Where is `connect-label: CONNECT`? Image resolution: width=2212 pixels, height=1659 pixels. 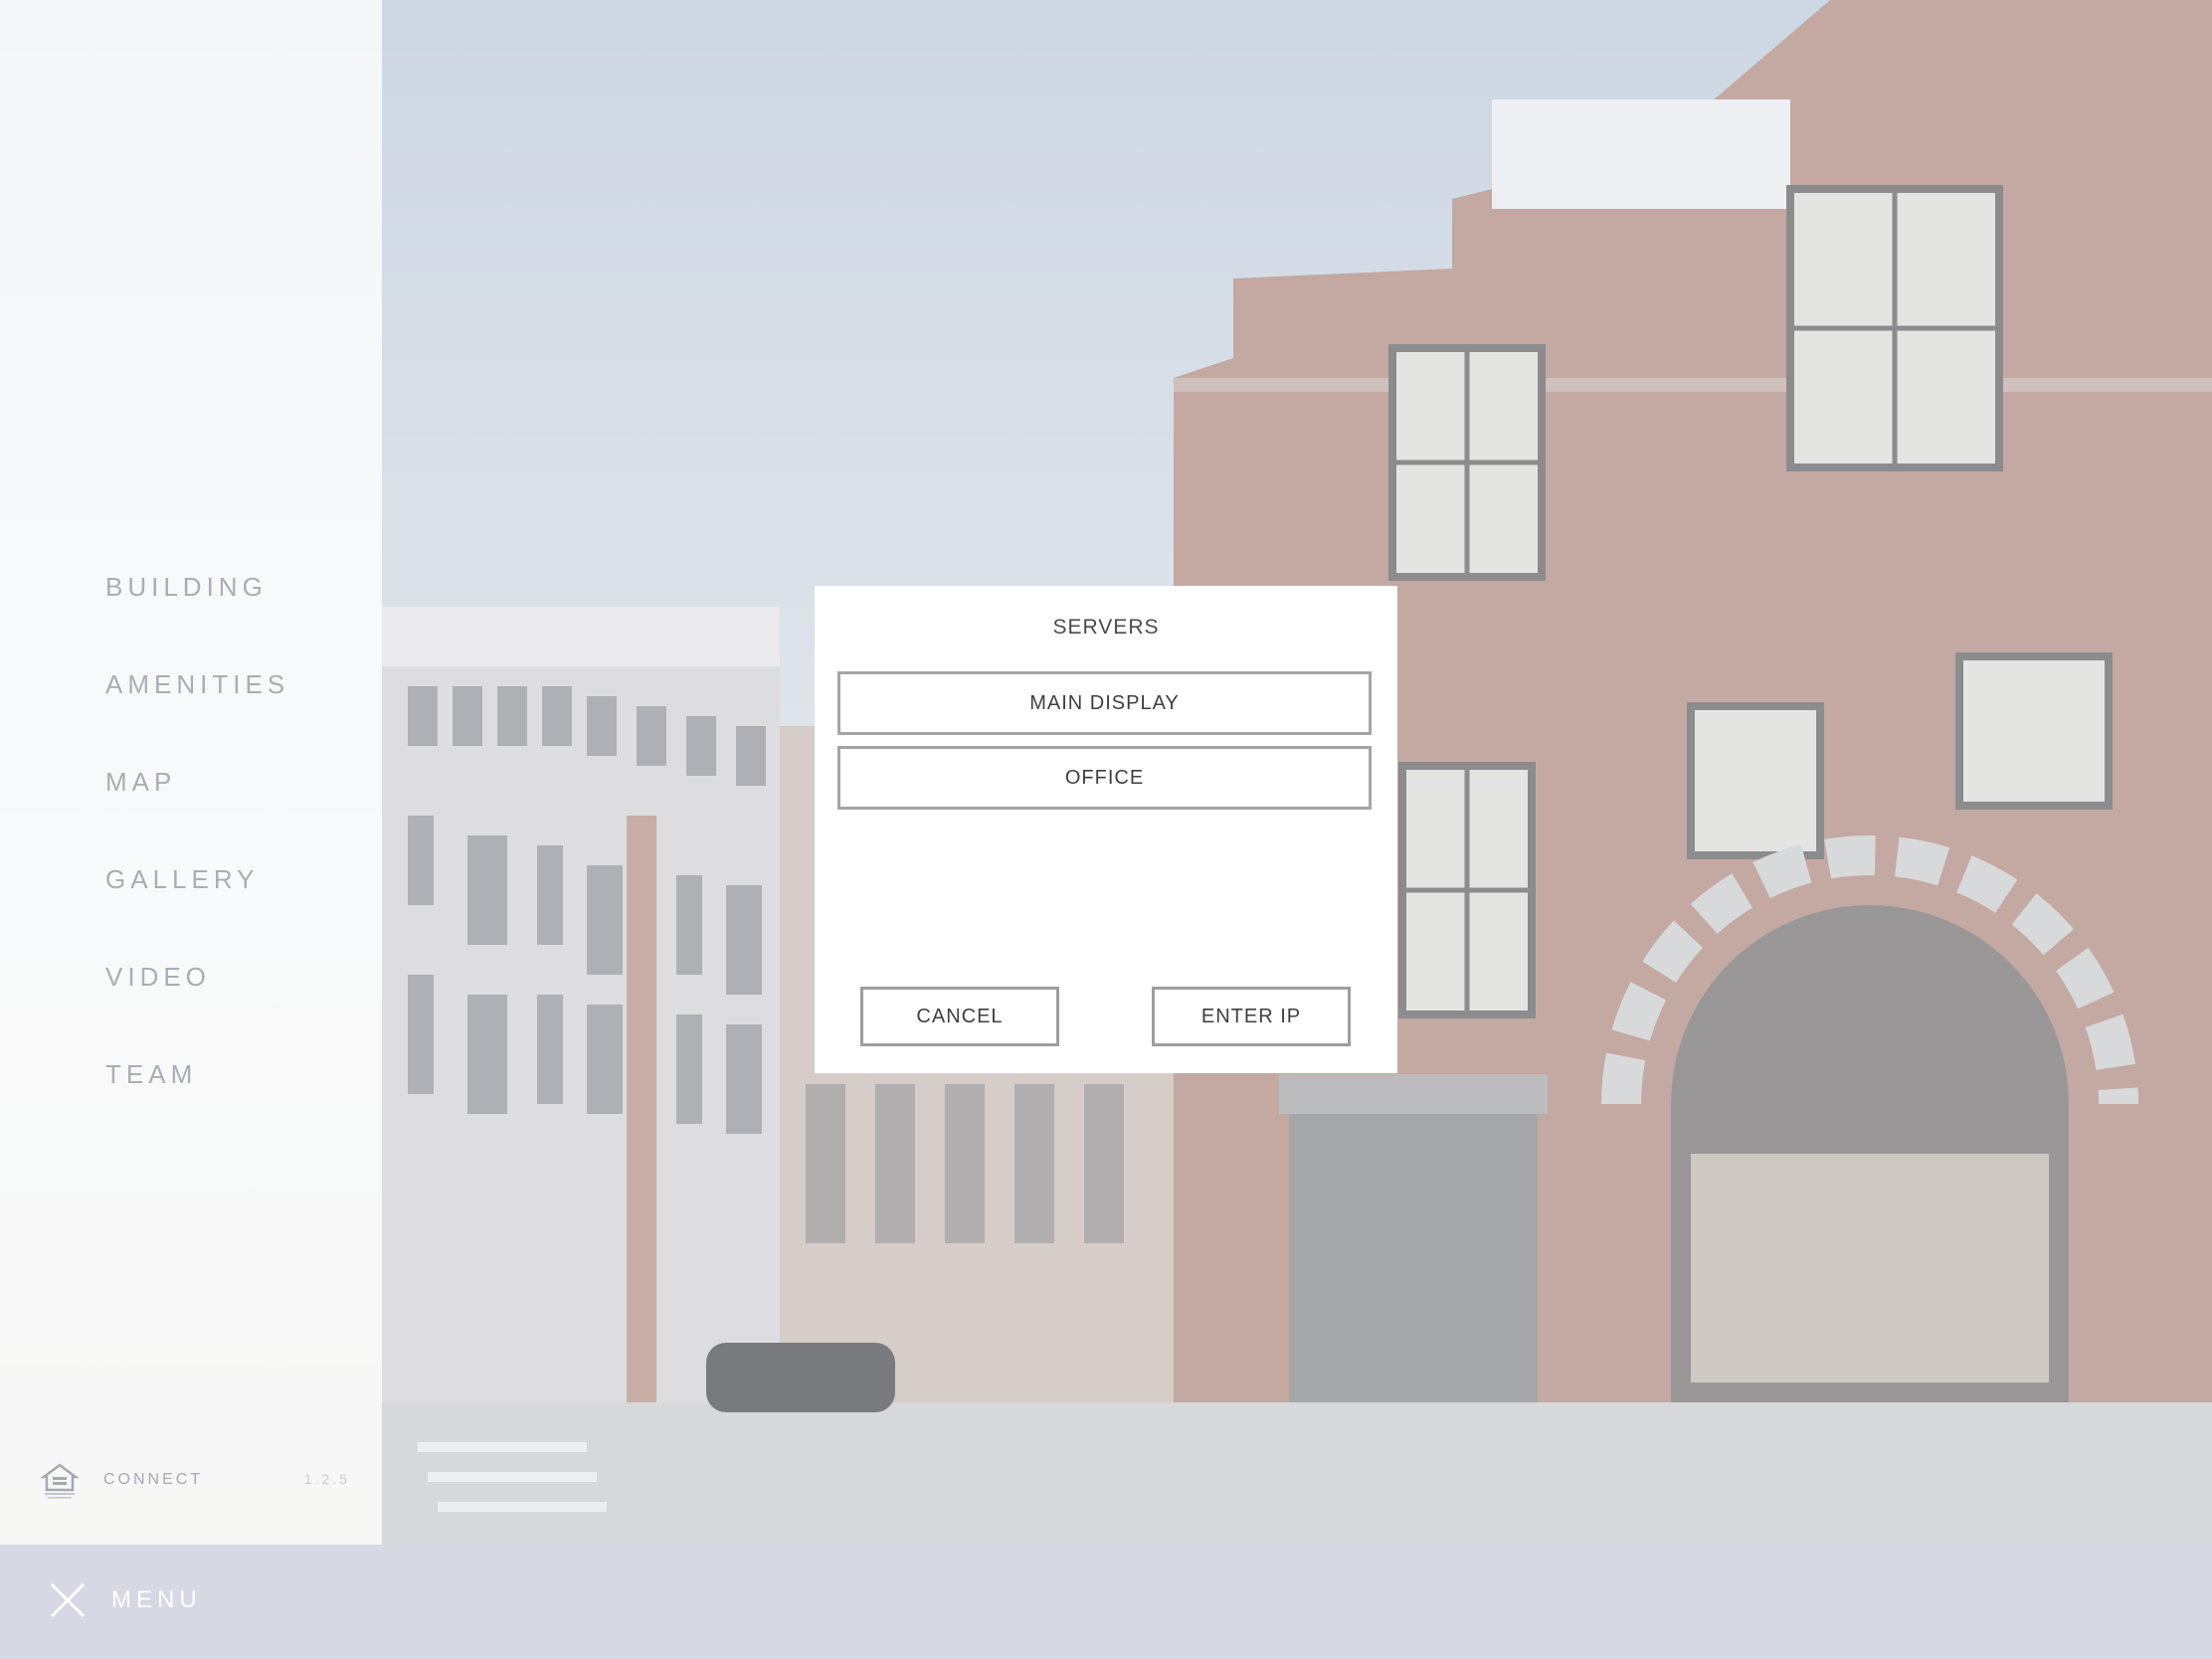
connect-label: CONNECT is located at coordinates (153, 1480).